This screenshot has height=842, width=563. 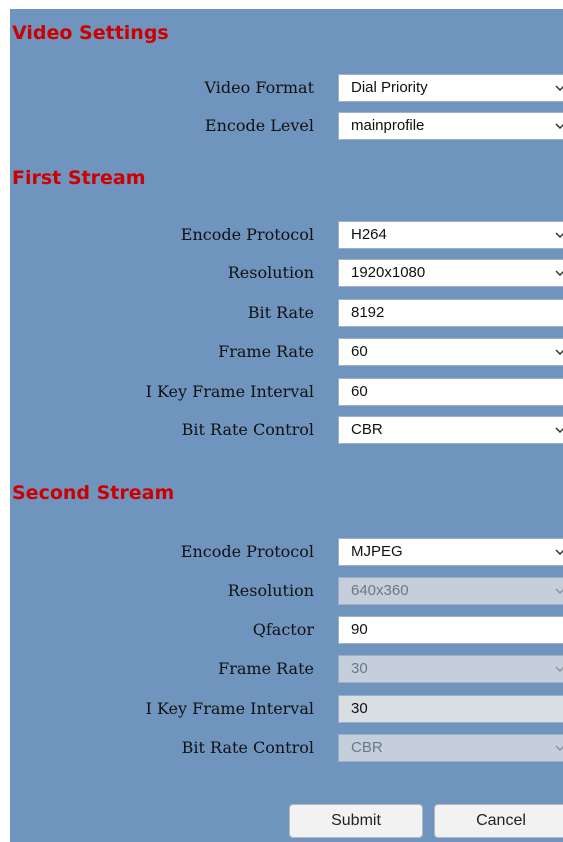 I want to click on row-second-bit-rate-control: Bit Rate Control CBR, so click(x=286, y=748).